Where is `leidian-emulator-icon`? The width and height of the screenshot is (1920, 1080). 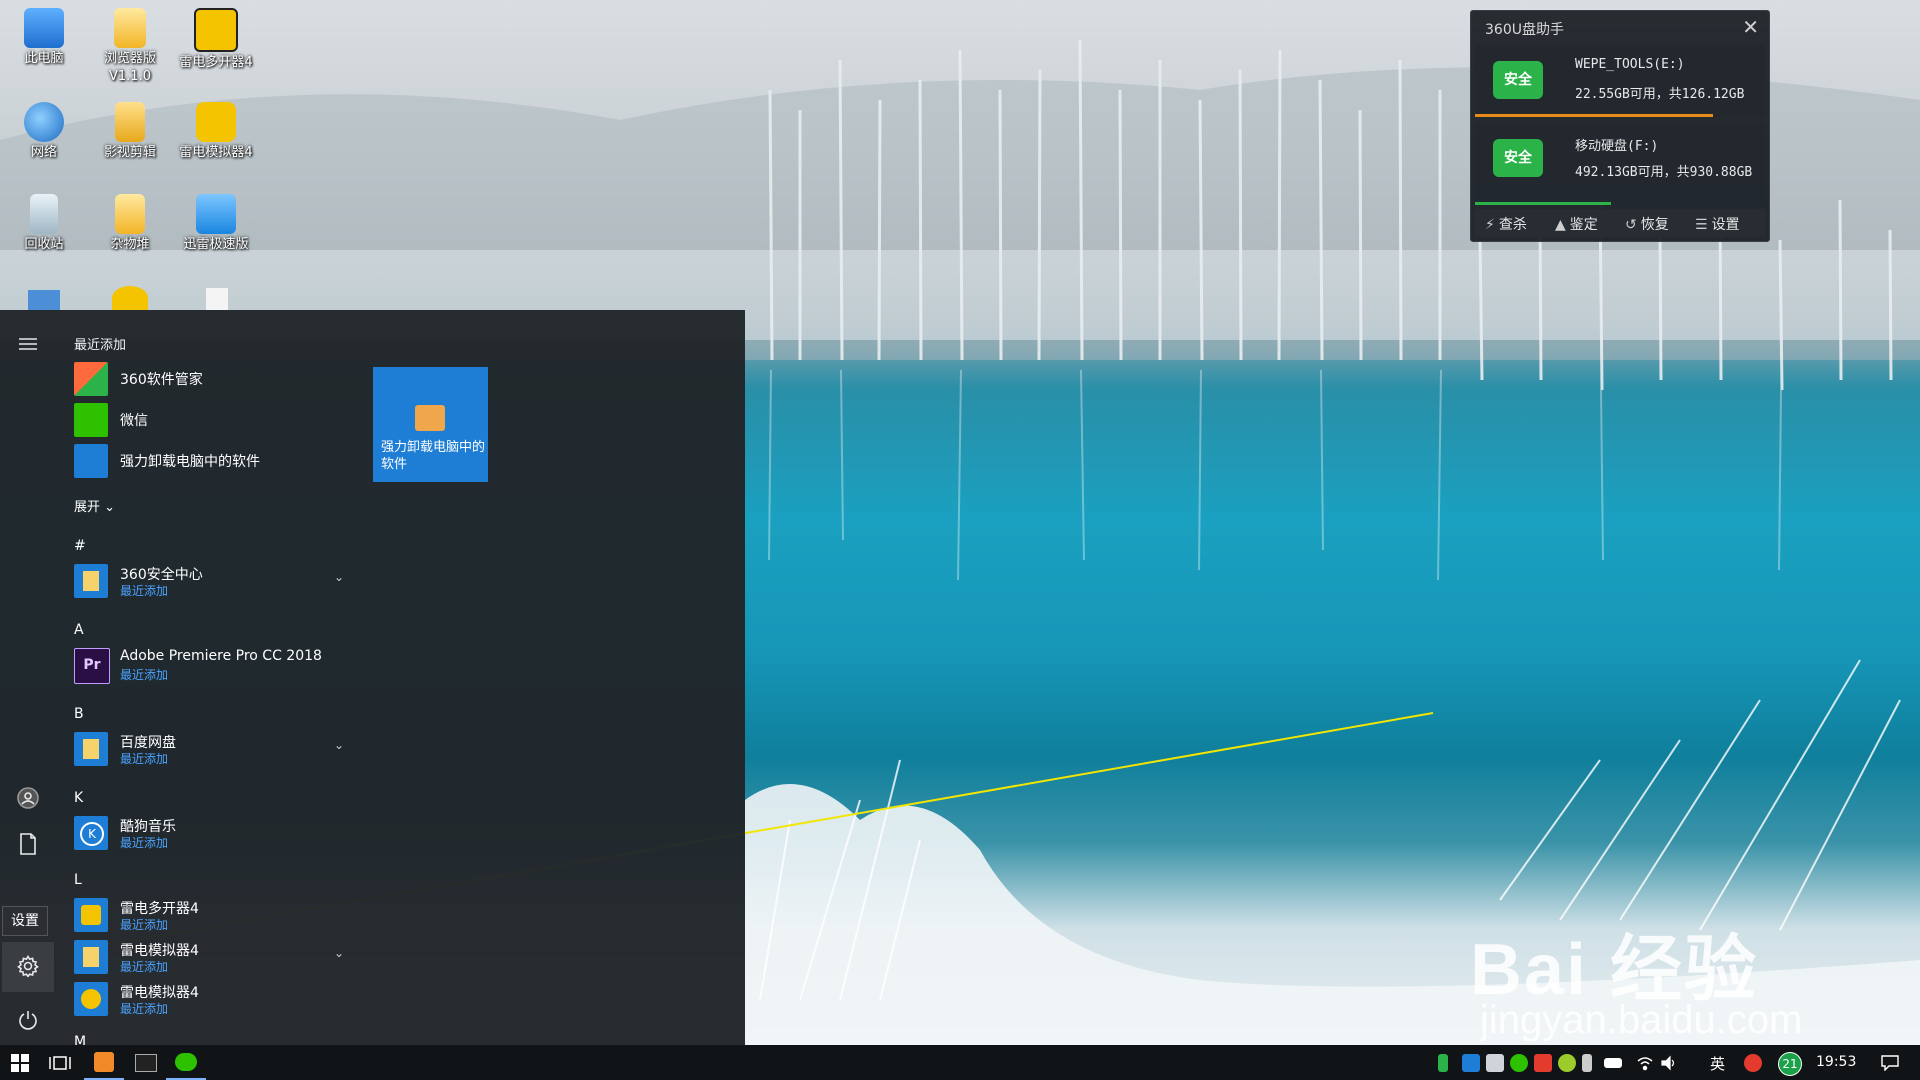
leidian-emulator-icon is located at coordinates (216, 122).